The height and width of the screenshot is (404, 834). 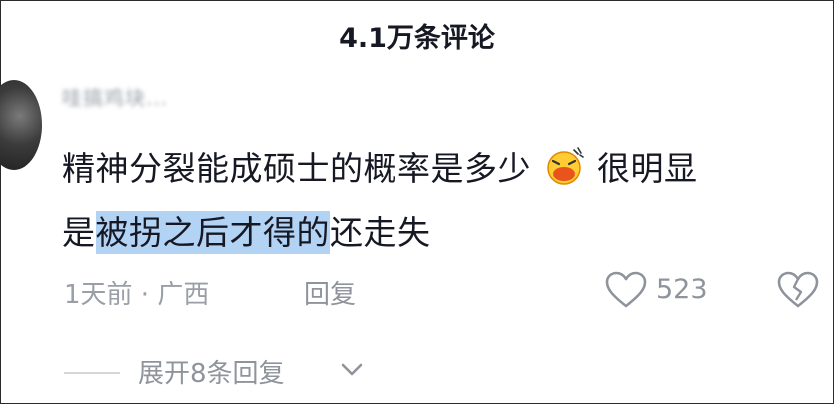 What do you see at coordinates (565, 166) in the screenshot?
I see `laughing-emoji-icon` at bounding box center [565, 166].